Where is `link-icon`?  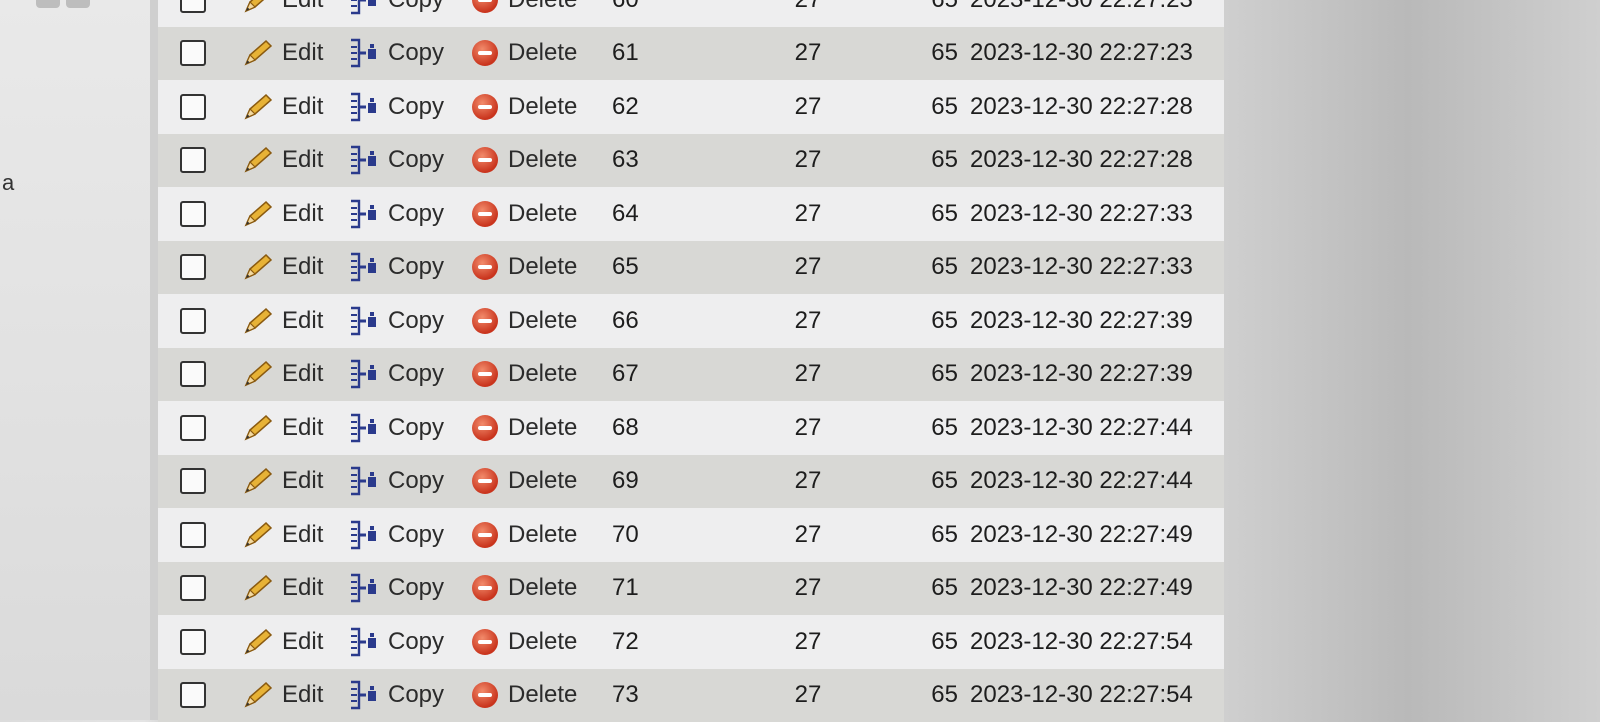
link-icon is located at coordinates (78, 4).